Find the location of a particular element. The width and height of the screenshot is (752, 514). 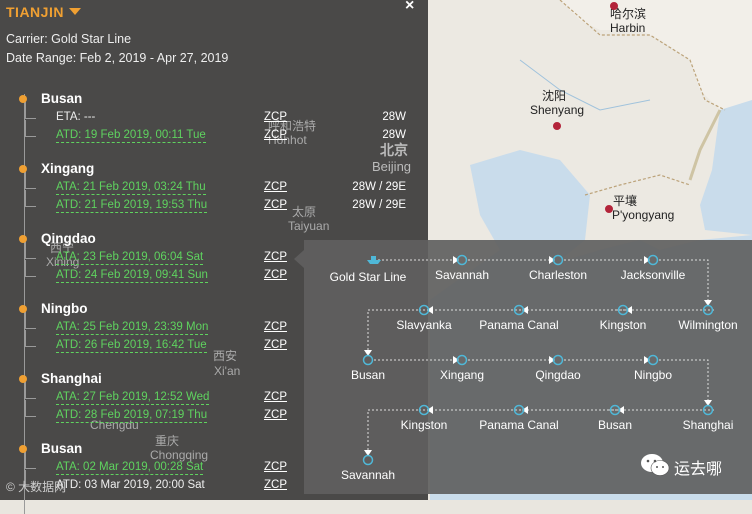

event-time: ATA: 02 Mar 2019, 00:28 Sat is located at coordinates (130, 468).